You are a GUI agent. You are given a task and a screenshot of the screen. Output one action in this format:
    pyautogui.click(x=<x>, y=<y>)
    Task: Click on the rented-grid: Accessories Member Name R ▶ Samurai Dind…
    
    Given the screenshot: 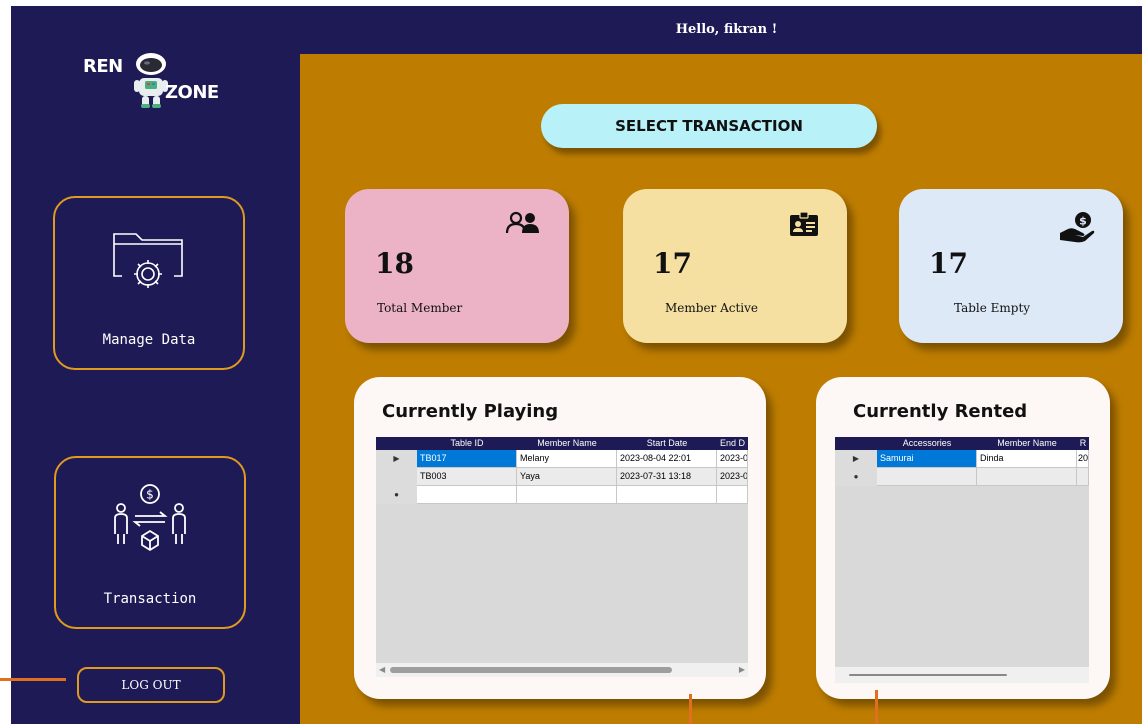 What is the action you would take?
    pyautogui.click(x=962, y=560)
    